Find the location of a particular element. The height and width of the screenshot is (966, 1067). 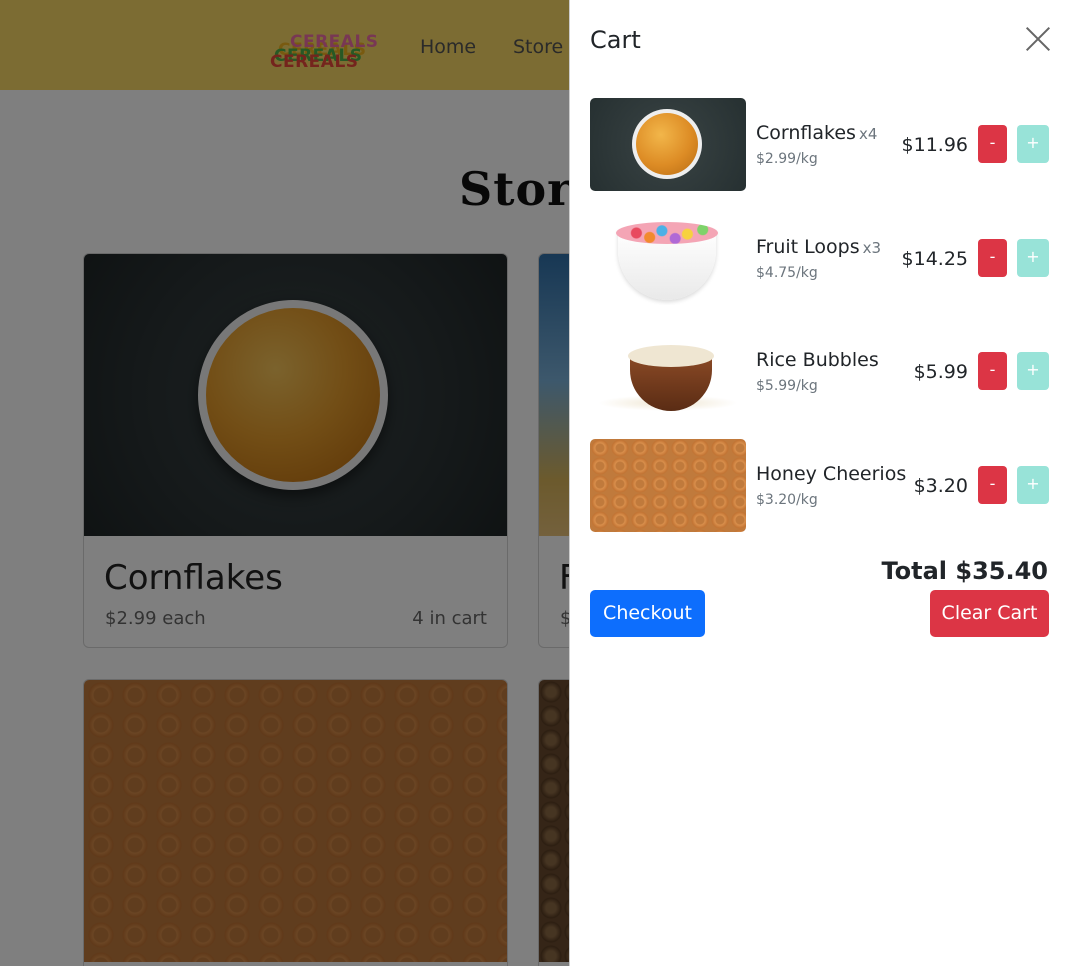

cart-item-qty: x3 is located at coordinates (872, 248).